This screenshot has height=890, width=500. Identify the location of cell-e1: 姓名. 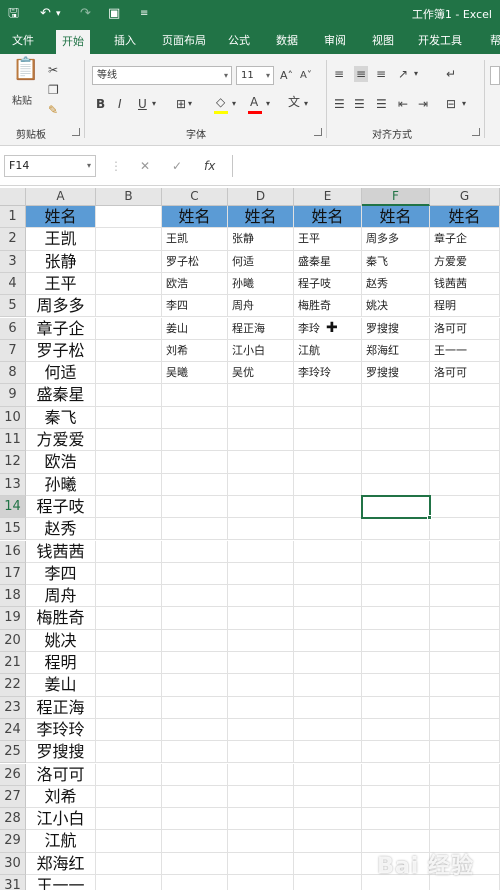
(328, 217).